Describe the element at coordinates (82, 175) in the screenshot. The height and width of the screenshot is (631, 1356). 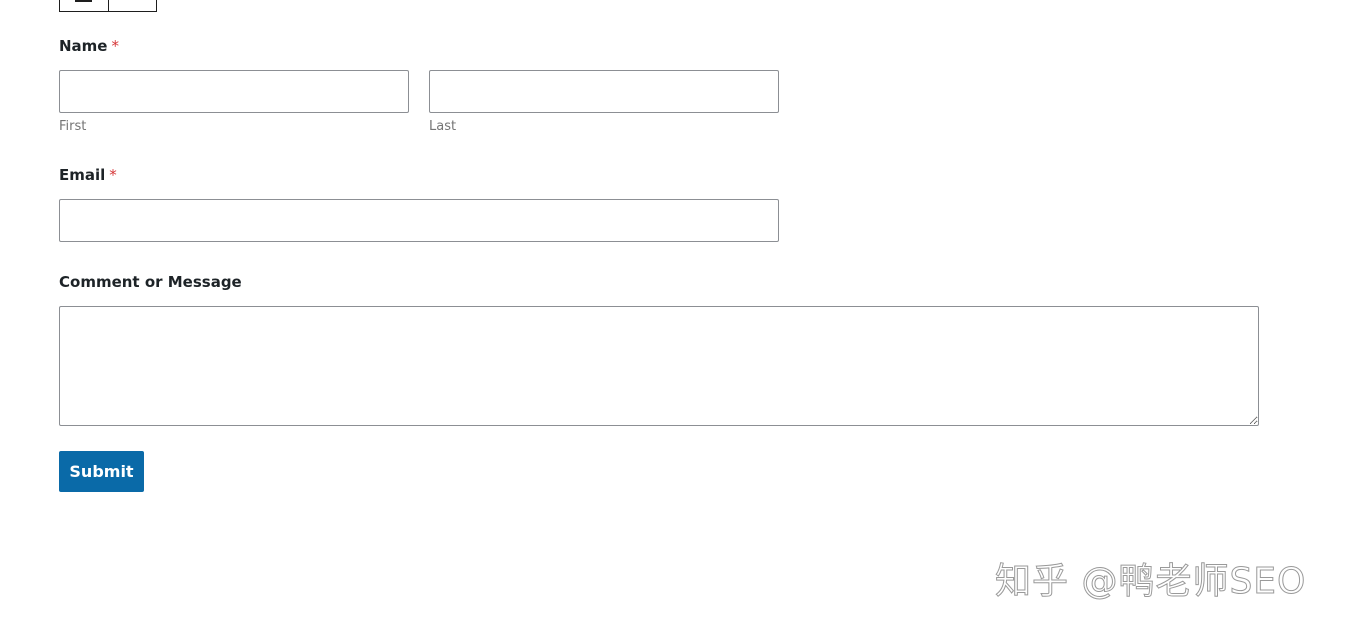
I see `email-label-text: Email` at that location.